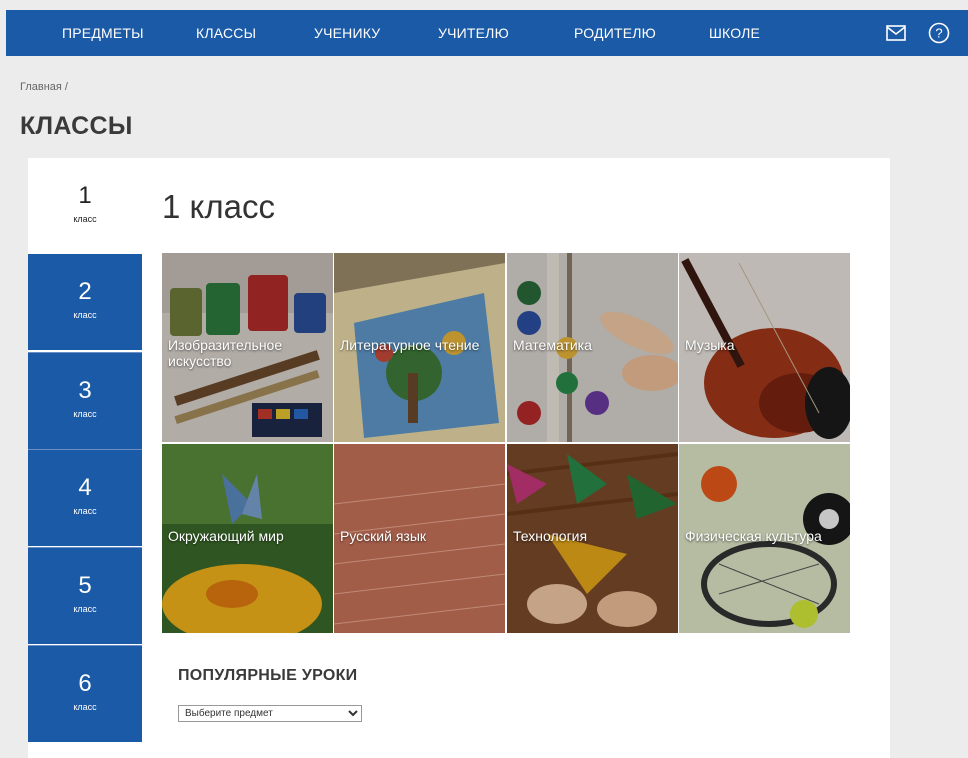 Image resolution: width=968 pixels, height=758 pixels. I want to click on nav-item-classes: КЛАССЫ, so click(226, 33).